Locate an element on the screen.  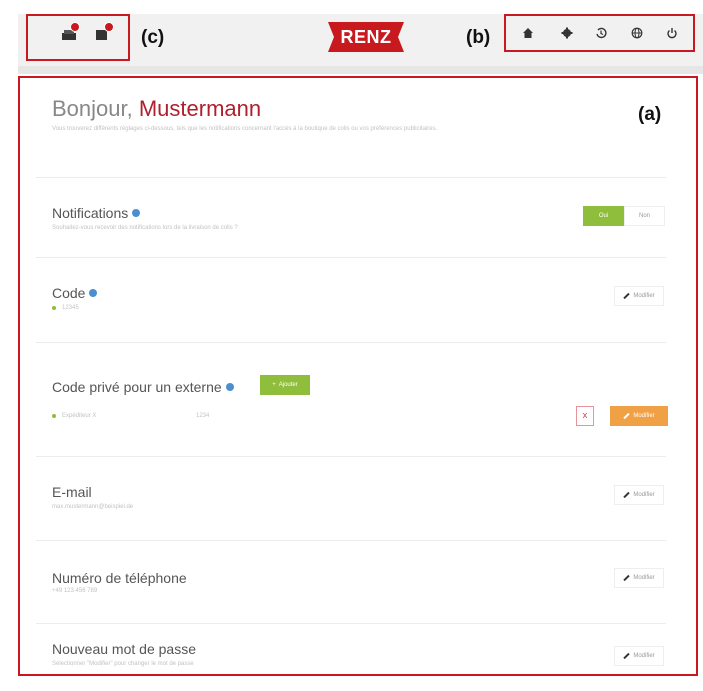
top-bar-divider is located at coordinates (360, 70).